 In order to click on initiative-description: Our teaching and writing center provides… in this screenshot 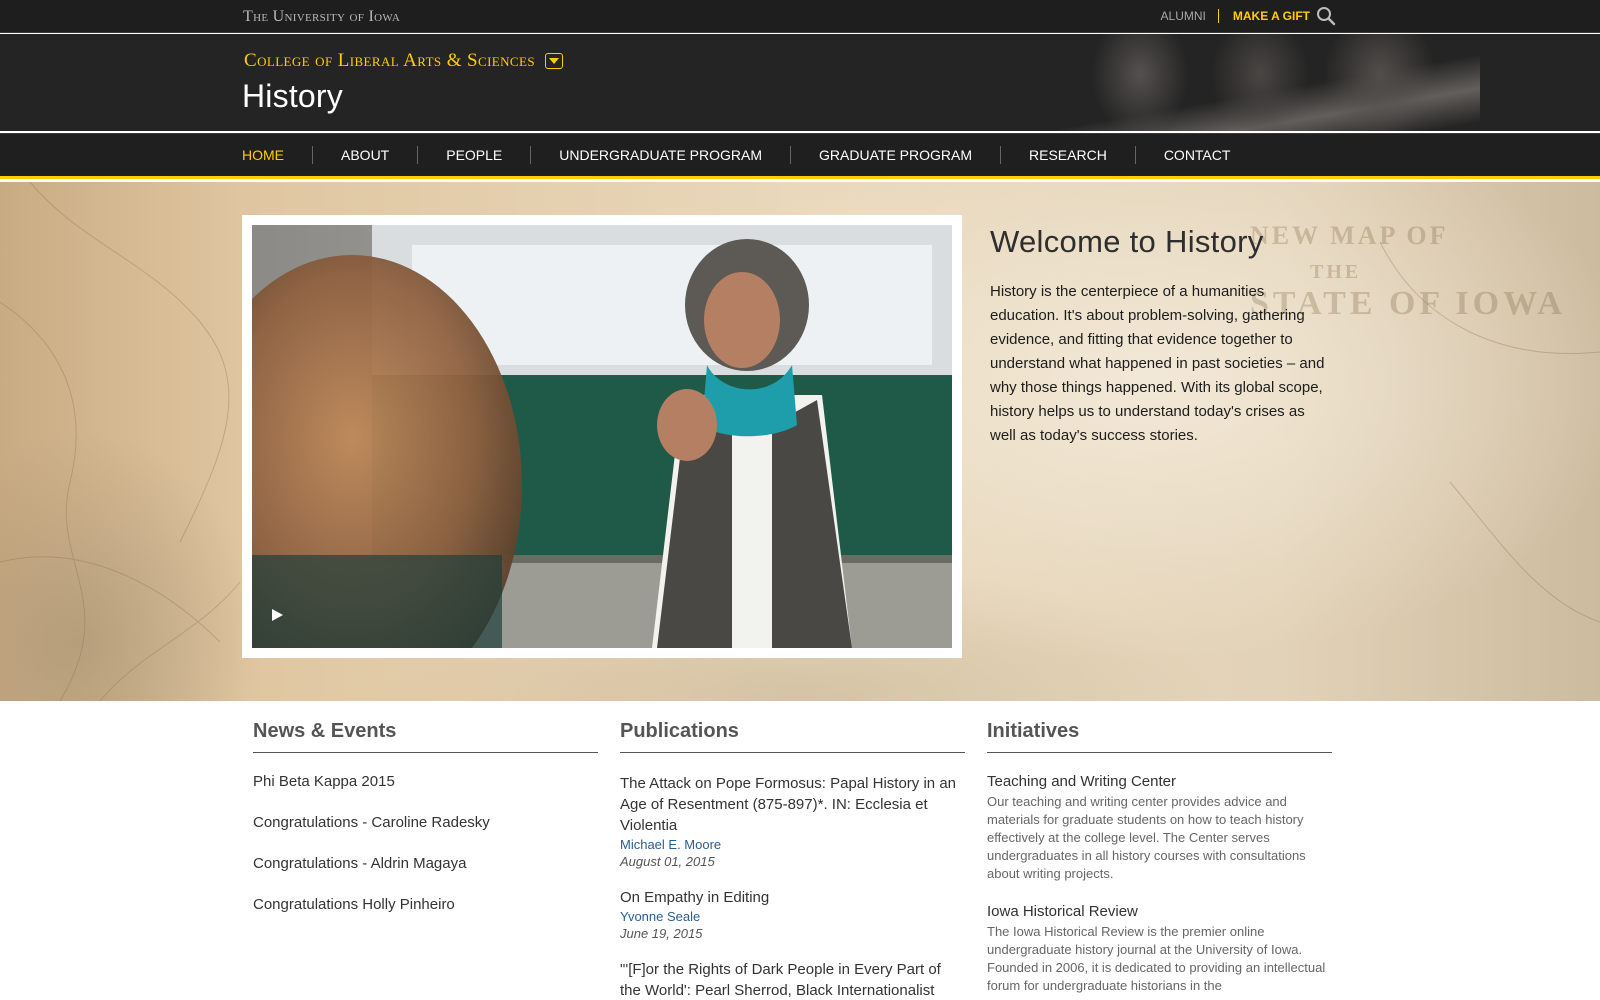, I will do `click(1146, 837)`.